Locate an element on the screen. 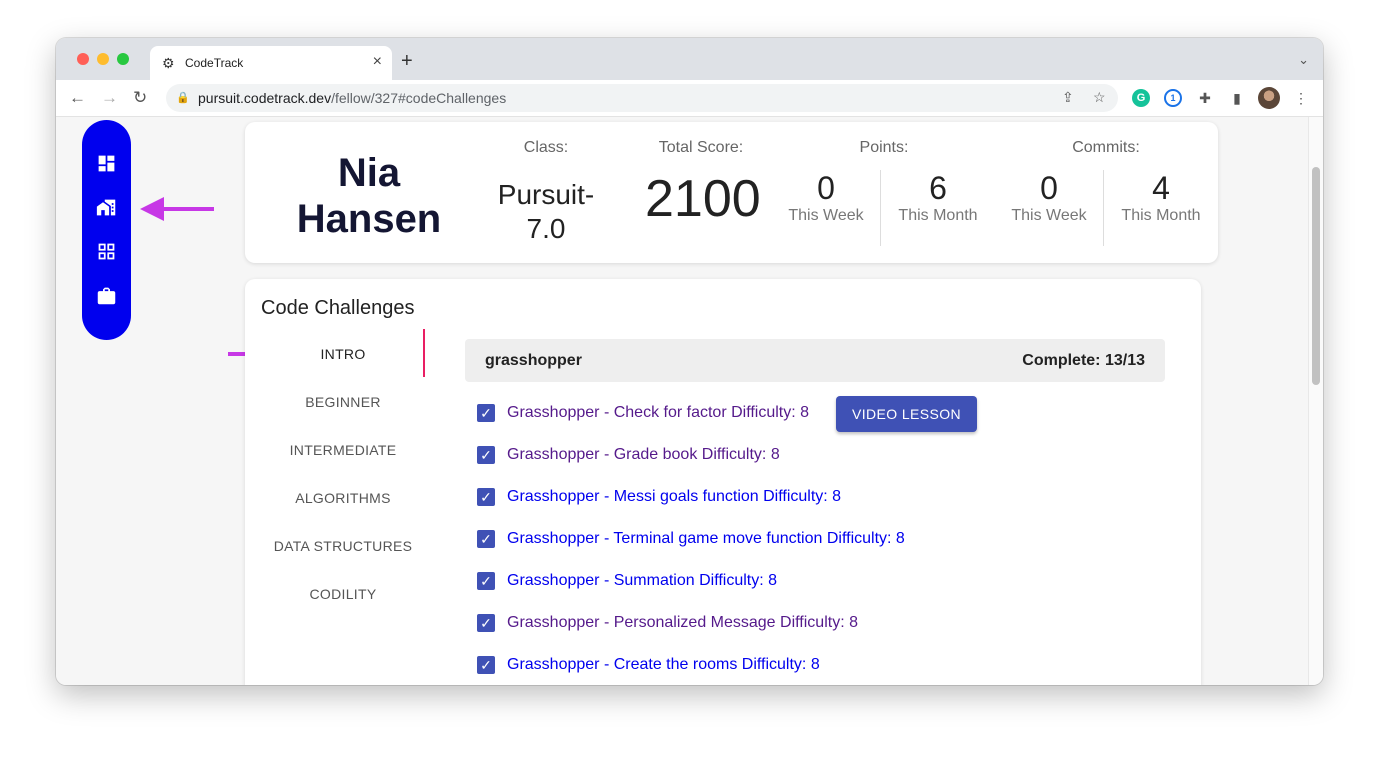 The height and width of the screenshot is (759, 1379). grammarly-icon: G is located at coordinates (1141, 98).